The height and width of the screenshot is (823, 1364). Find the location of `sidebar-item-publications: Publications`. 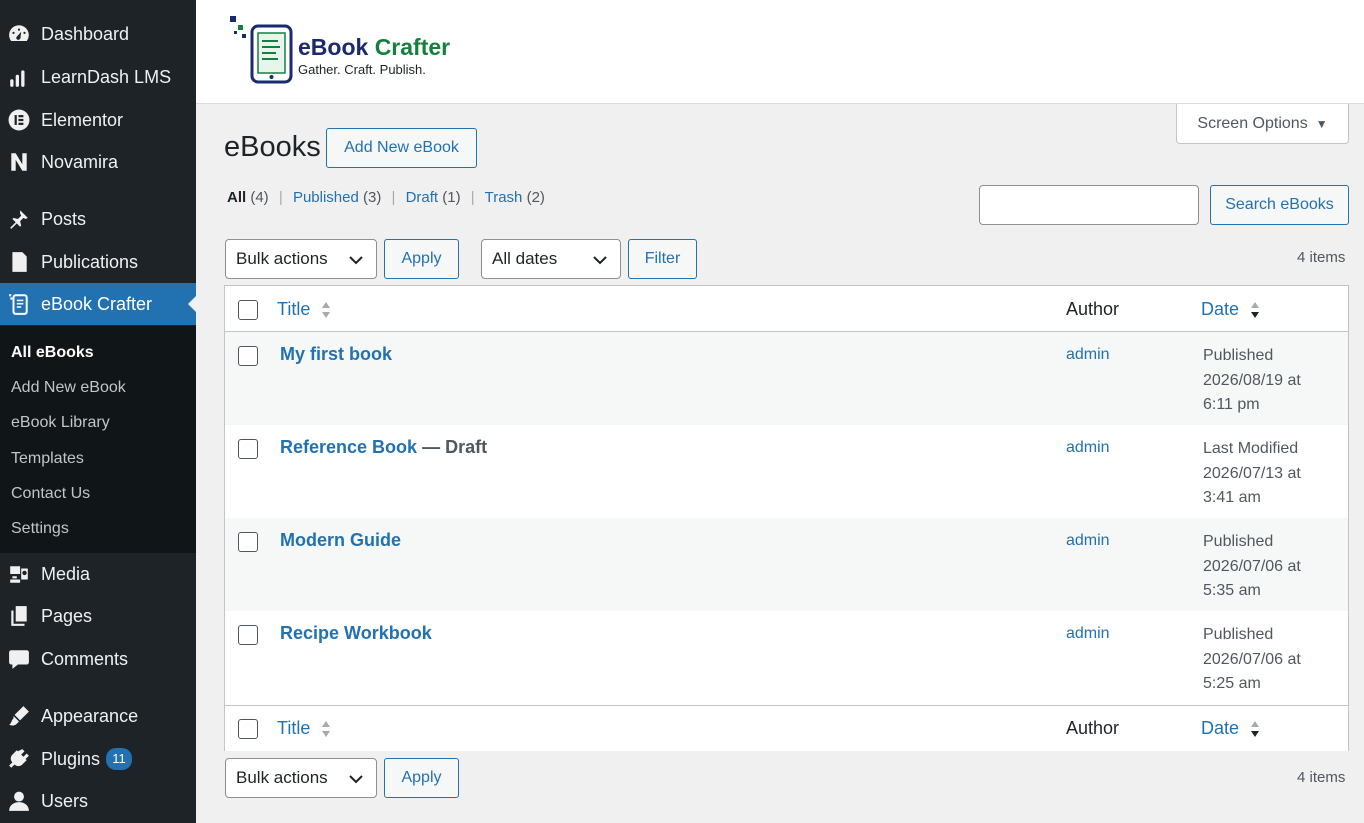

sidebar-item-publications: Publications is located at coordinates (98, 262).